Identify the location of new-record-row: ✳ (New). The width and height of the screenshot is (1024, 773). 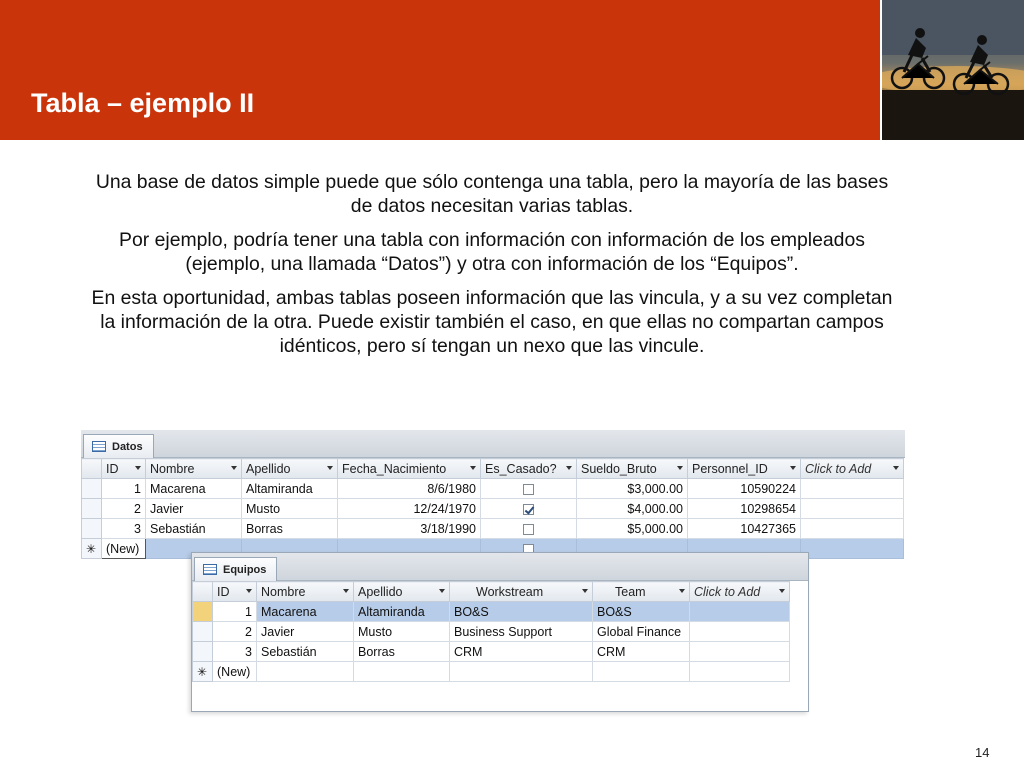
(491, 671).